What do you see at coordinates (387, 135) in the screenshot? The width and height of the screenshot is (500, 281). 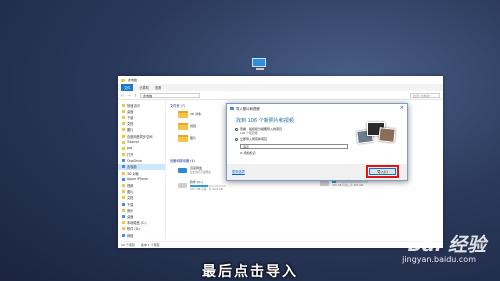 I see `photo-thumbnail` at bounding box center [387, 135].